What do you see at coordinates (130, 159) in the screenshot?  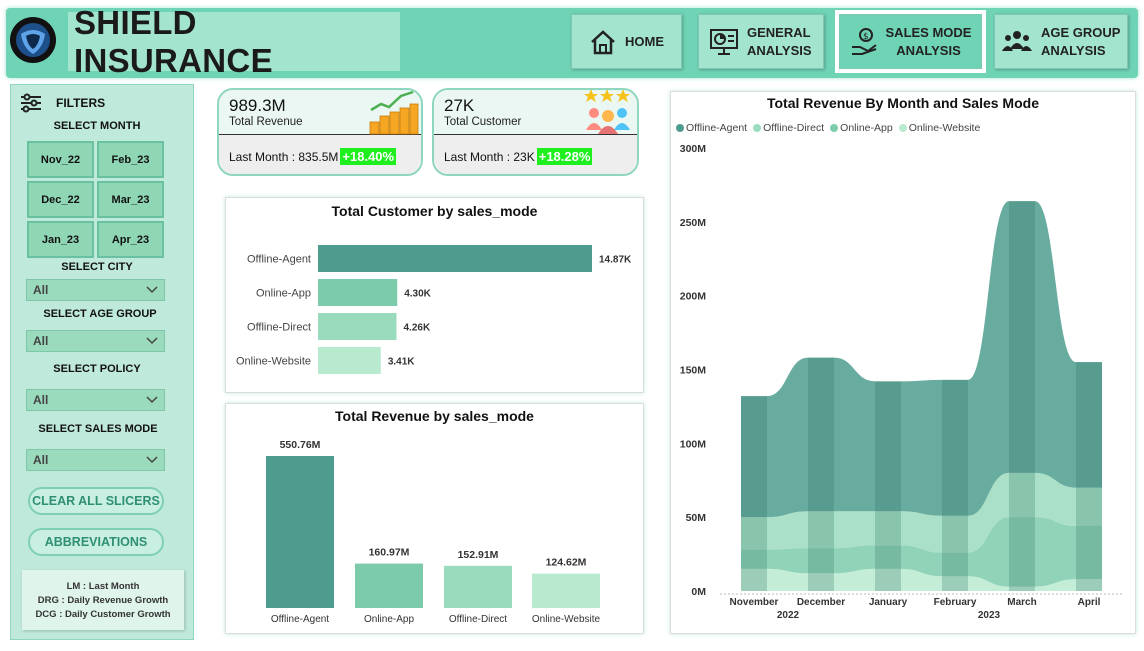 I see `month-feb-23-button: Feb_23` at bounding box center [130, 159].